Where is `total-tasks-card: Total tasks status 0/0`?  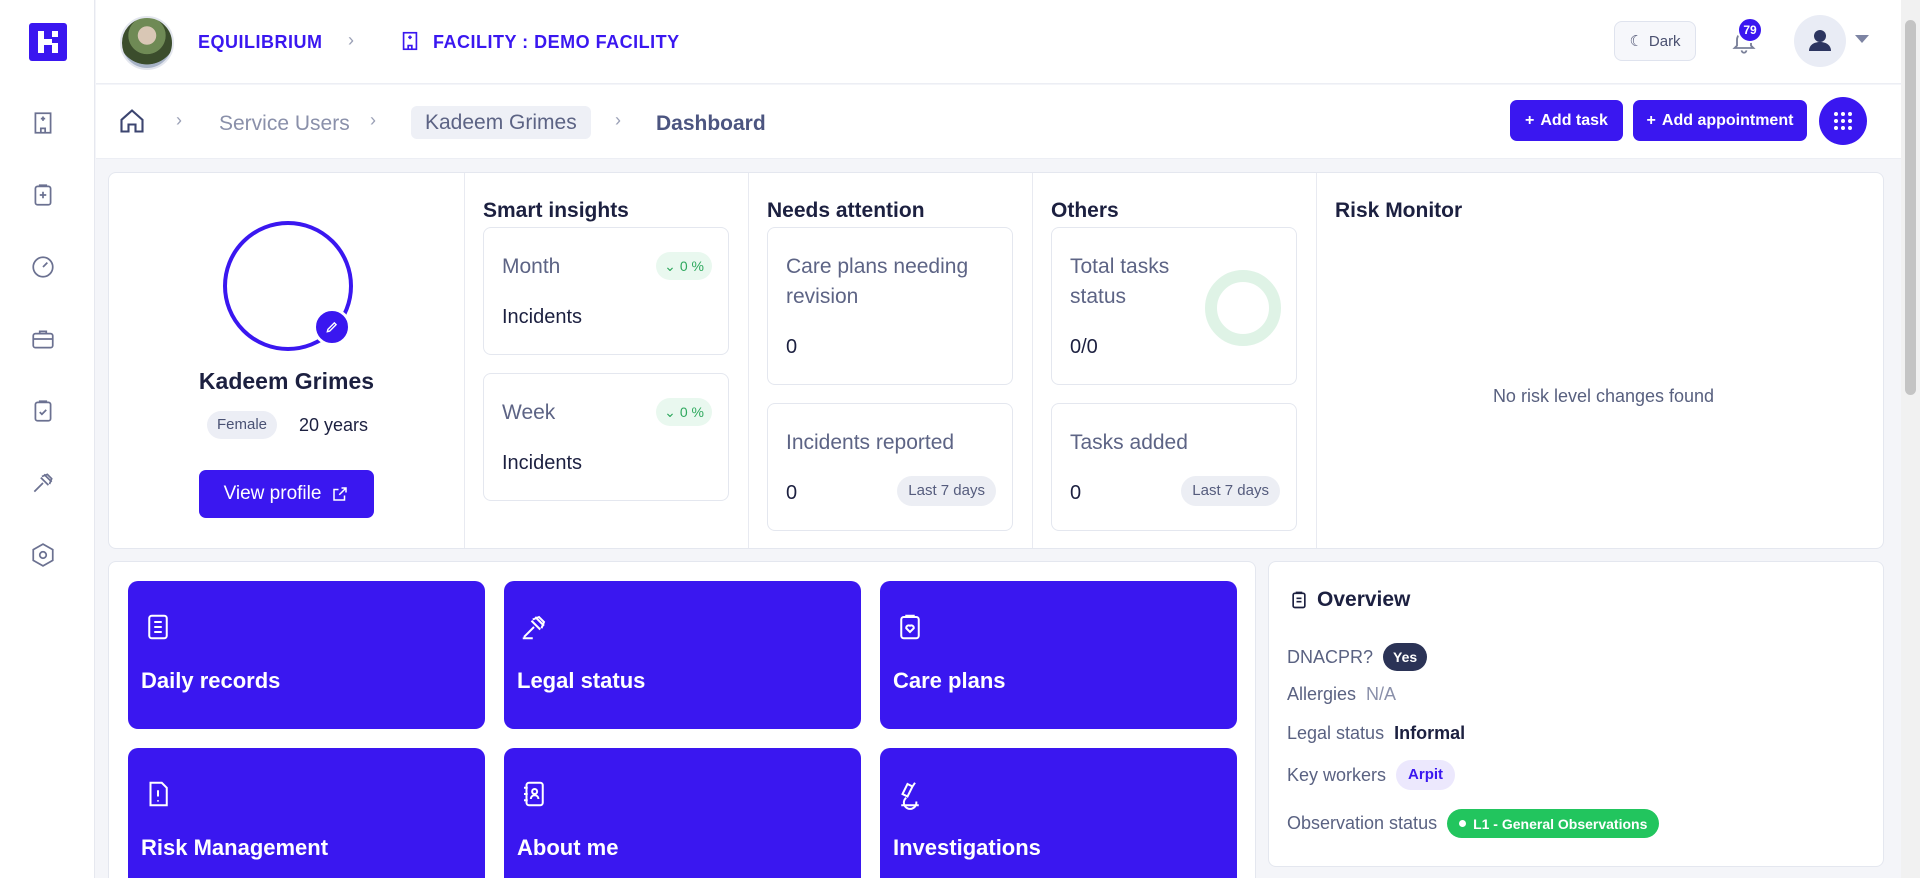 total-tasks-card: Total tasks status 0/0 is located at coordinates (1174, 306).